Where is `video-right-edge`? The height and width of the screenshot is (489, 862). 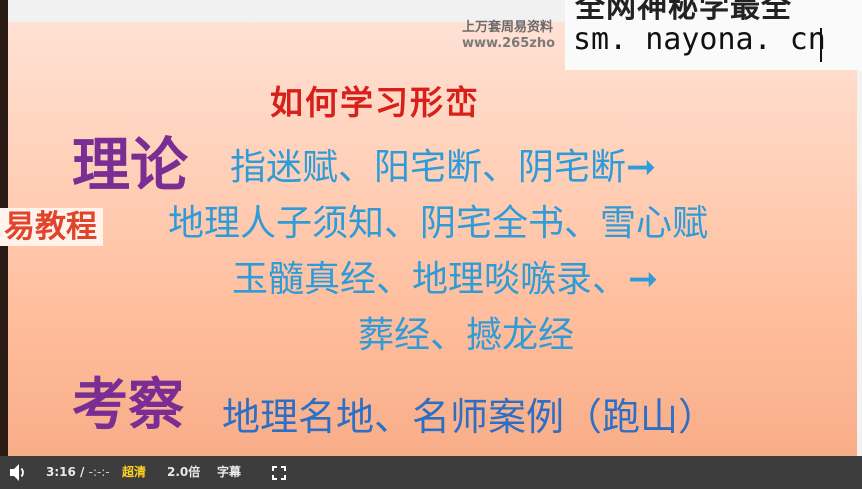
video-right-edge is located at coordinates (859, 263).